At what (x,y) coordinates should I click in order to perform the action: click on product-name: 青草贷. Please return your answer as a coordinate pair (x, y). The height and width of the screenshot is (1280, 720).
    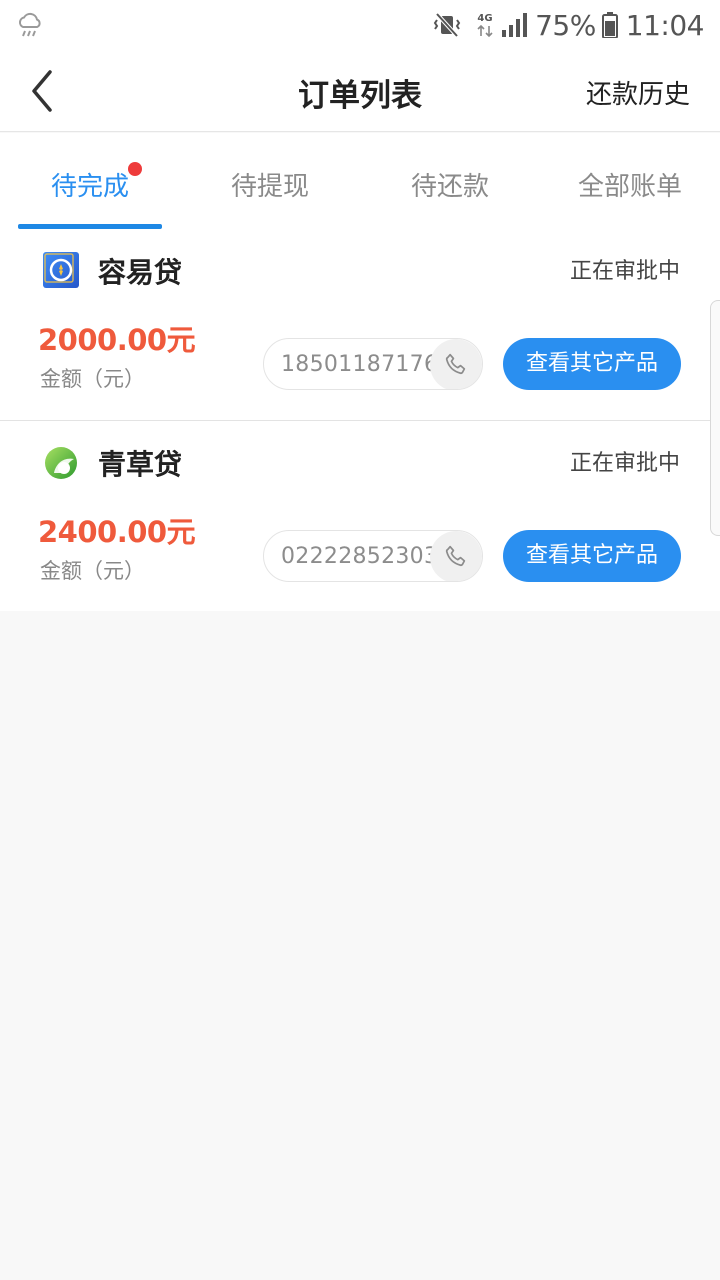
    Looking at the image, I should click on (140, 464).